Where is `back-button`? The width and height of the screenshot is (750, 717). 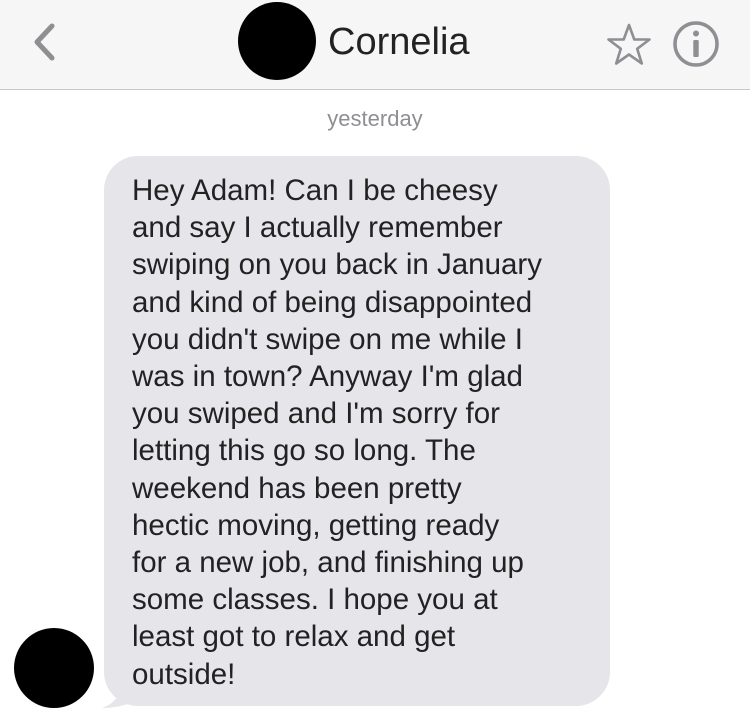 back-button is located at coordinates (44, 42).